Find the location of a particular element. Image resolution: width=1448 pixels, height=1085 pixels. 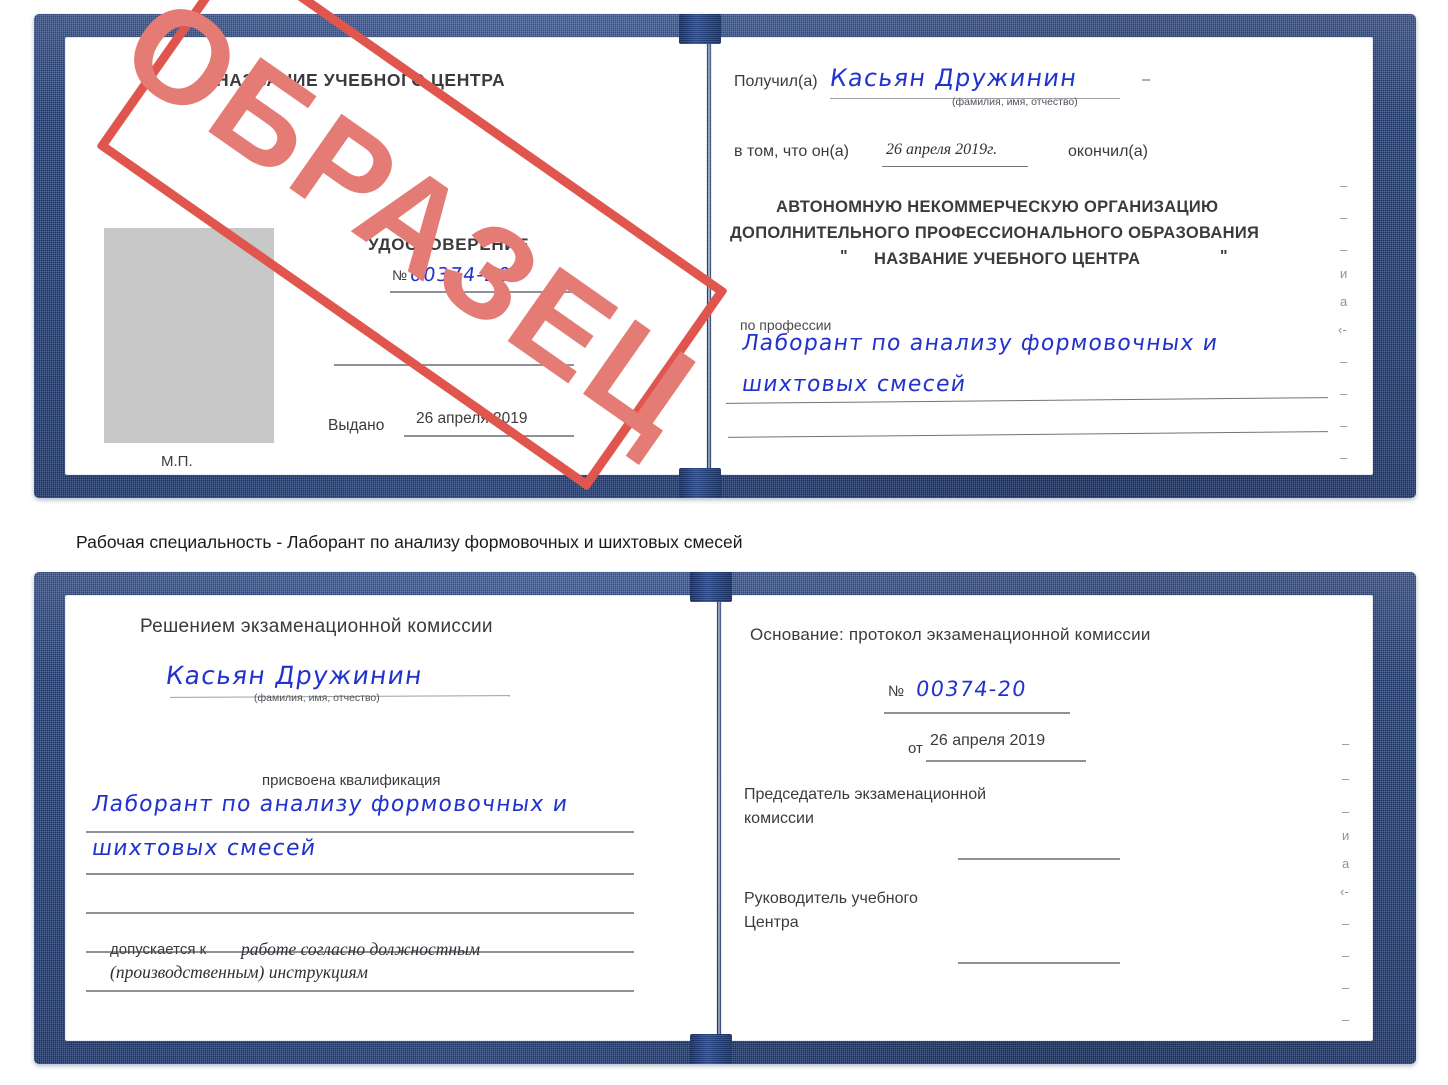

bleed-mark-top-7: – is located at coordinates (1344, 393).